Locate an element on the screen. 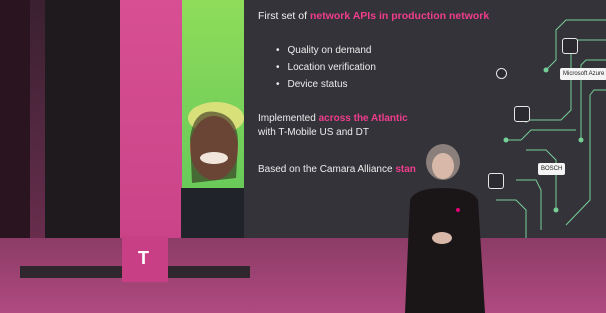 This screenshot has height=313, width=606. based-on-text: Based on the Camara Alliance stan is located at coordinates (337, 170).